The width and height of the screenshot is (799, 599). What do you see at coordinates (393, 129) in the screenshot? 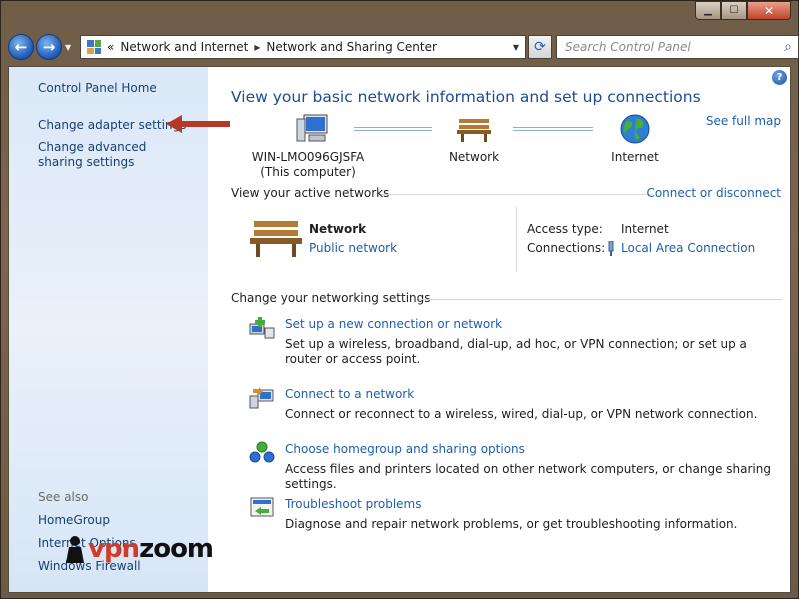
I see `map-connector-left` at bounding box center [393, 129].